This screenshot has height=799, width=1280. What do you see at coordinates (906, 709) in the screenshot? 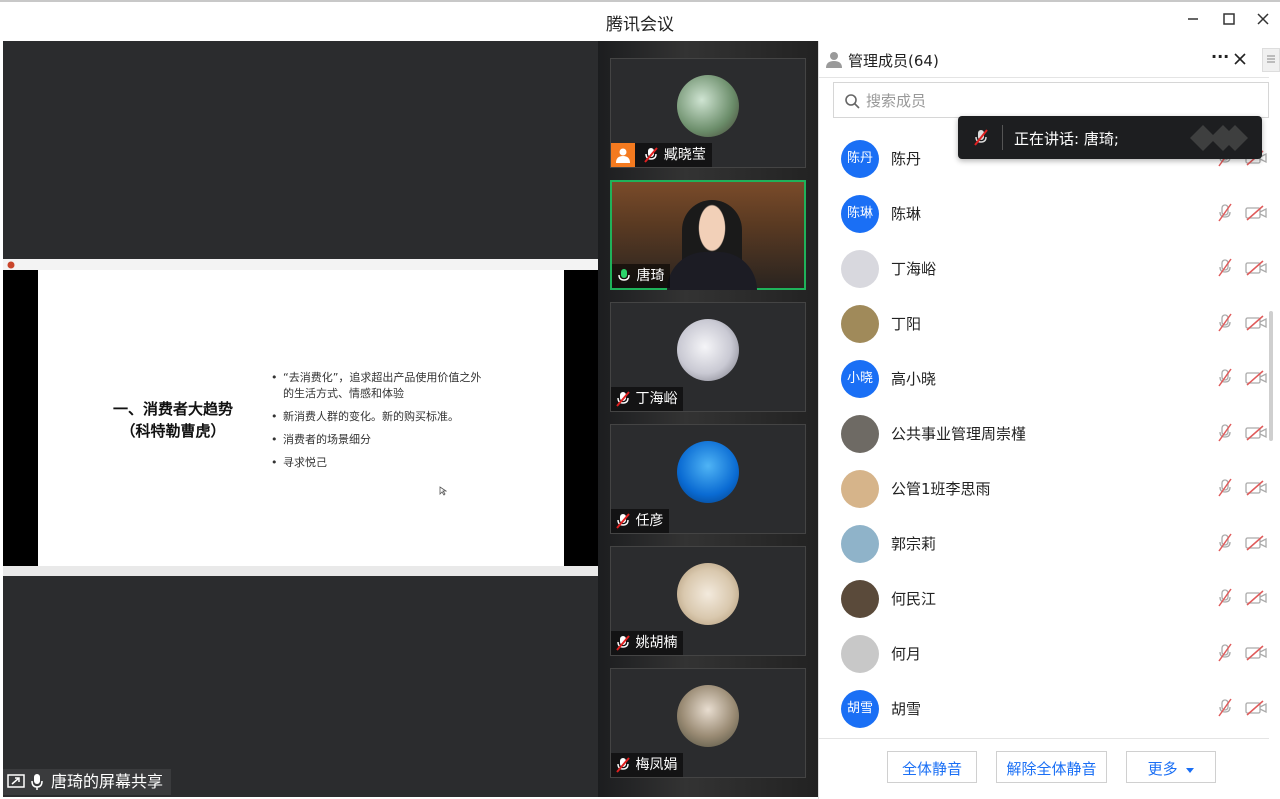
I see `member-name: 胡雪` at bounding box center [906, 709].